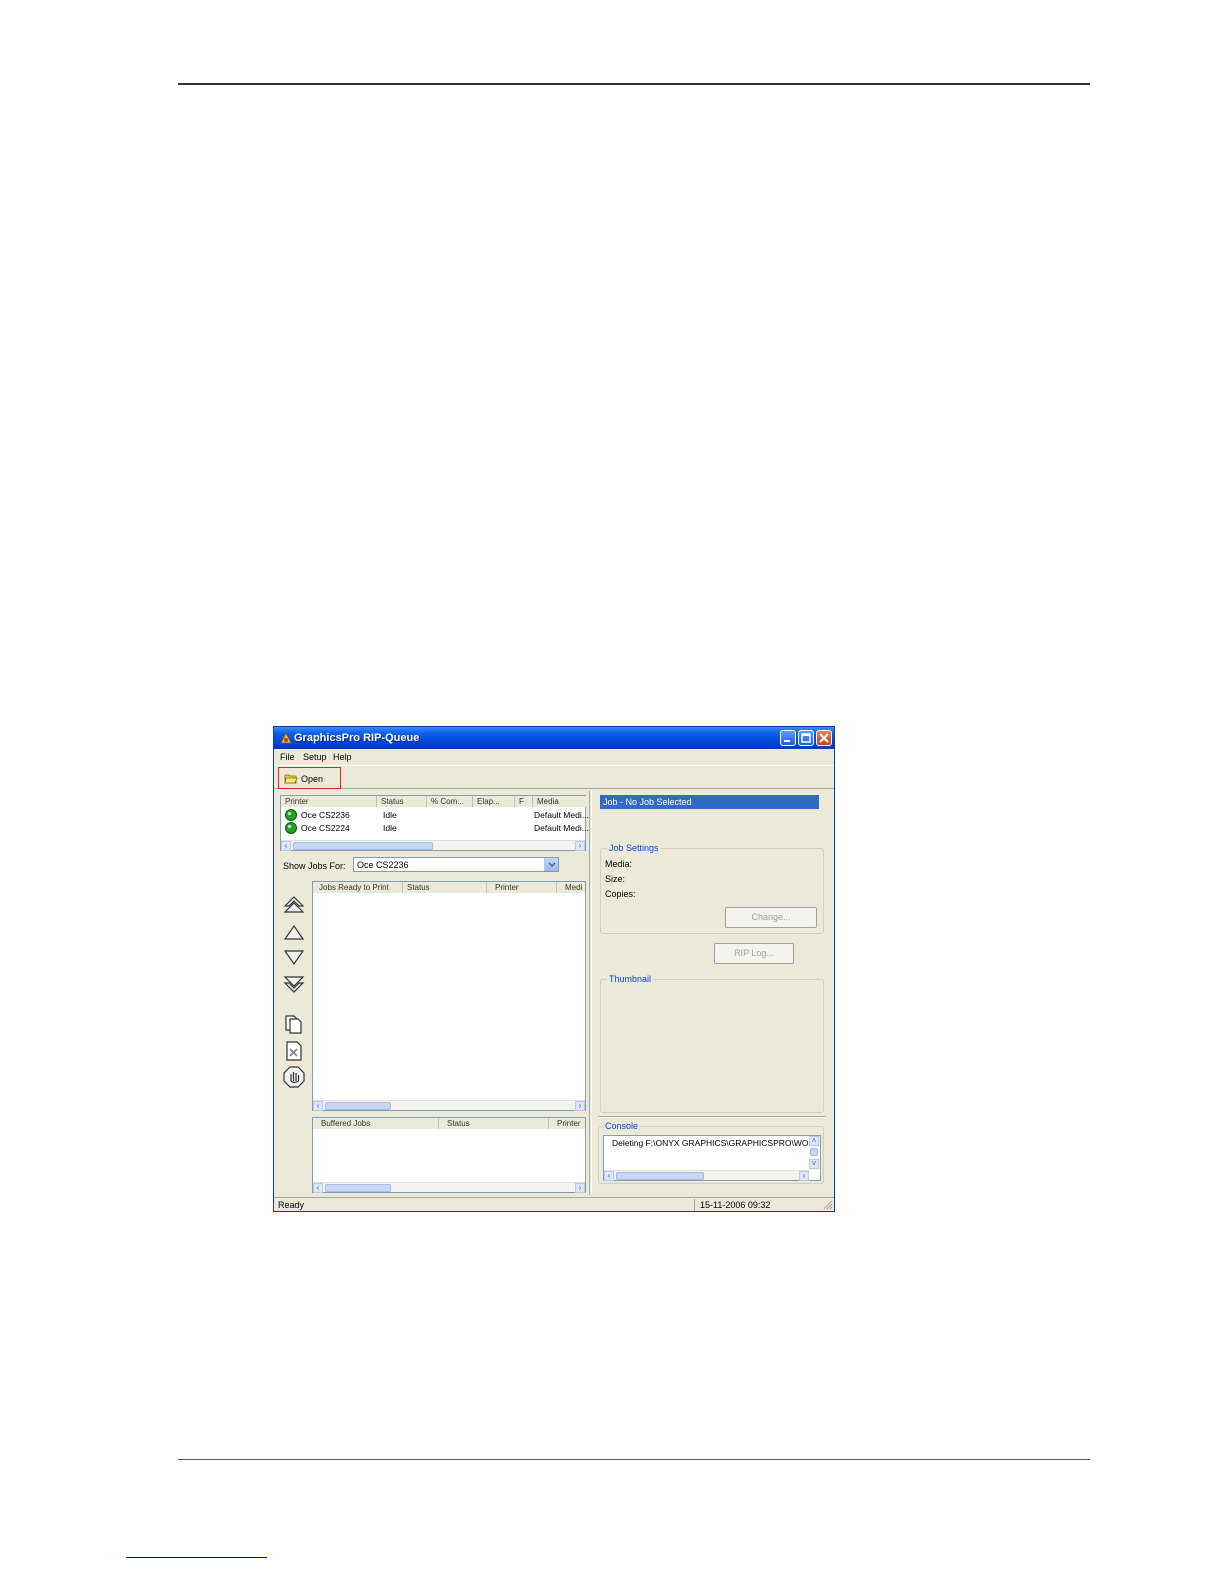 This screenshot has height=1584, width=1224. What do you see at coordinates (712, 1117) in the screenshot?
I see `console-splitter` at bounding box center [712, 1117].